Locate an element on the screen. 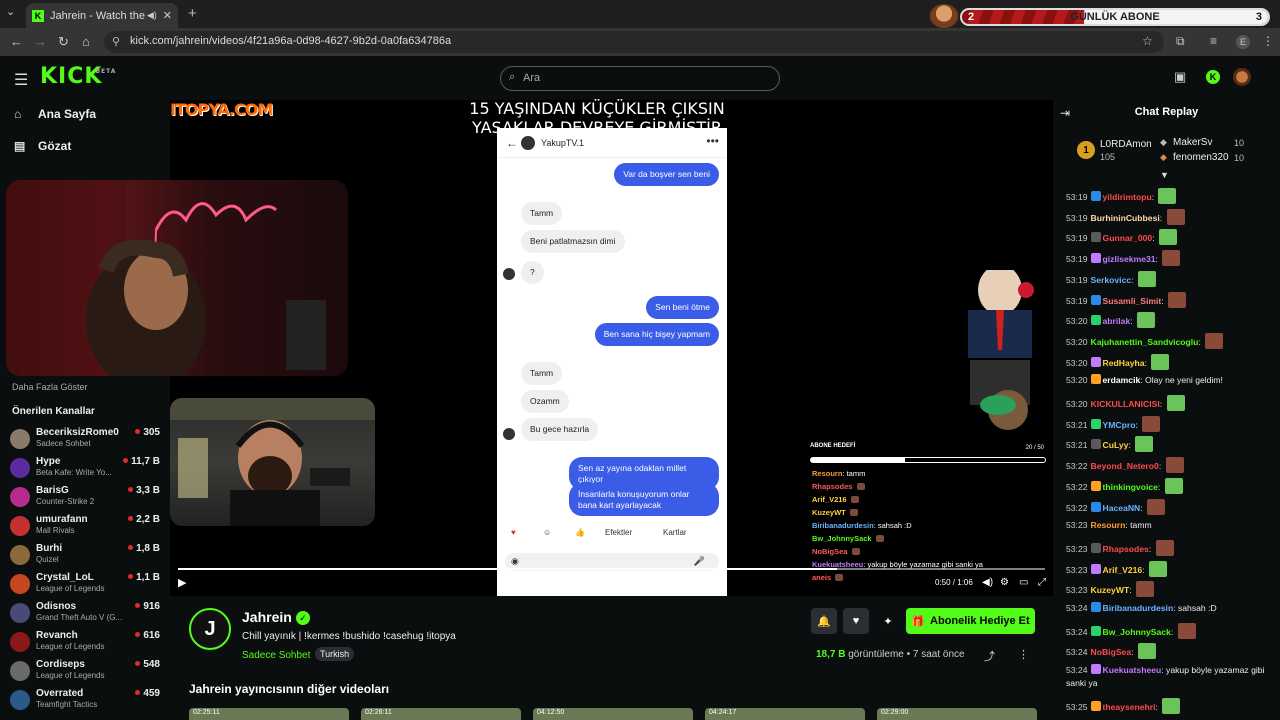 The width and height of the screenshot is (1280, 720). overlay-chat-line: Biribanadurdesin: sahsah :D is located at coordinates (862, 525).